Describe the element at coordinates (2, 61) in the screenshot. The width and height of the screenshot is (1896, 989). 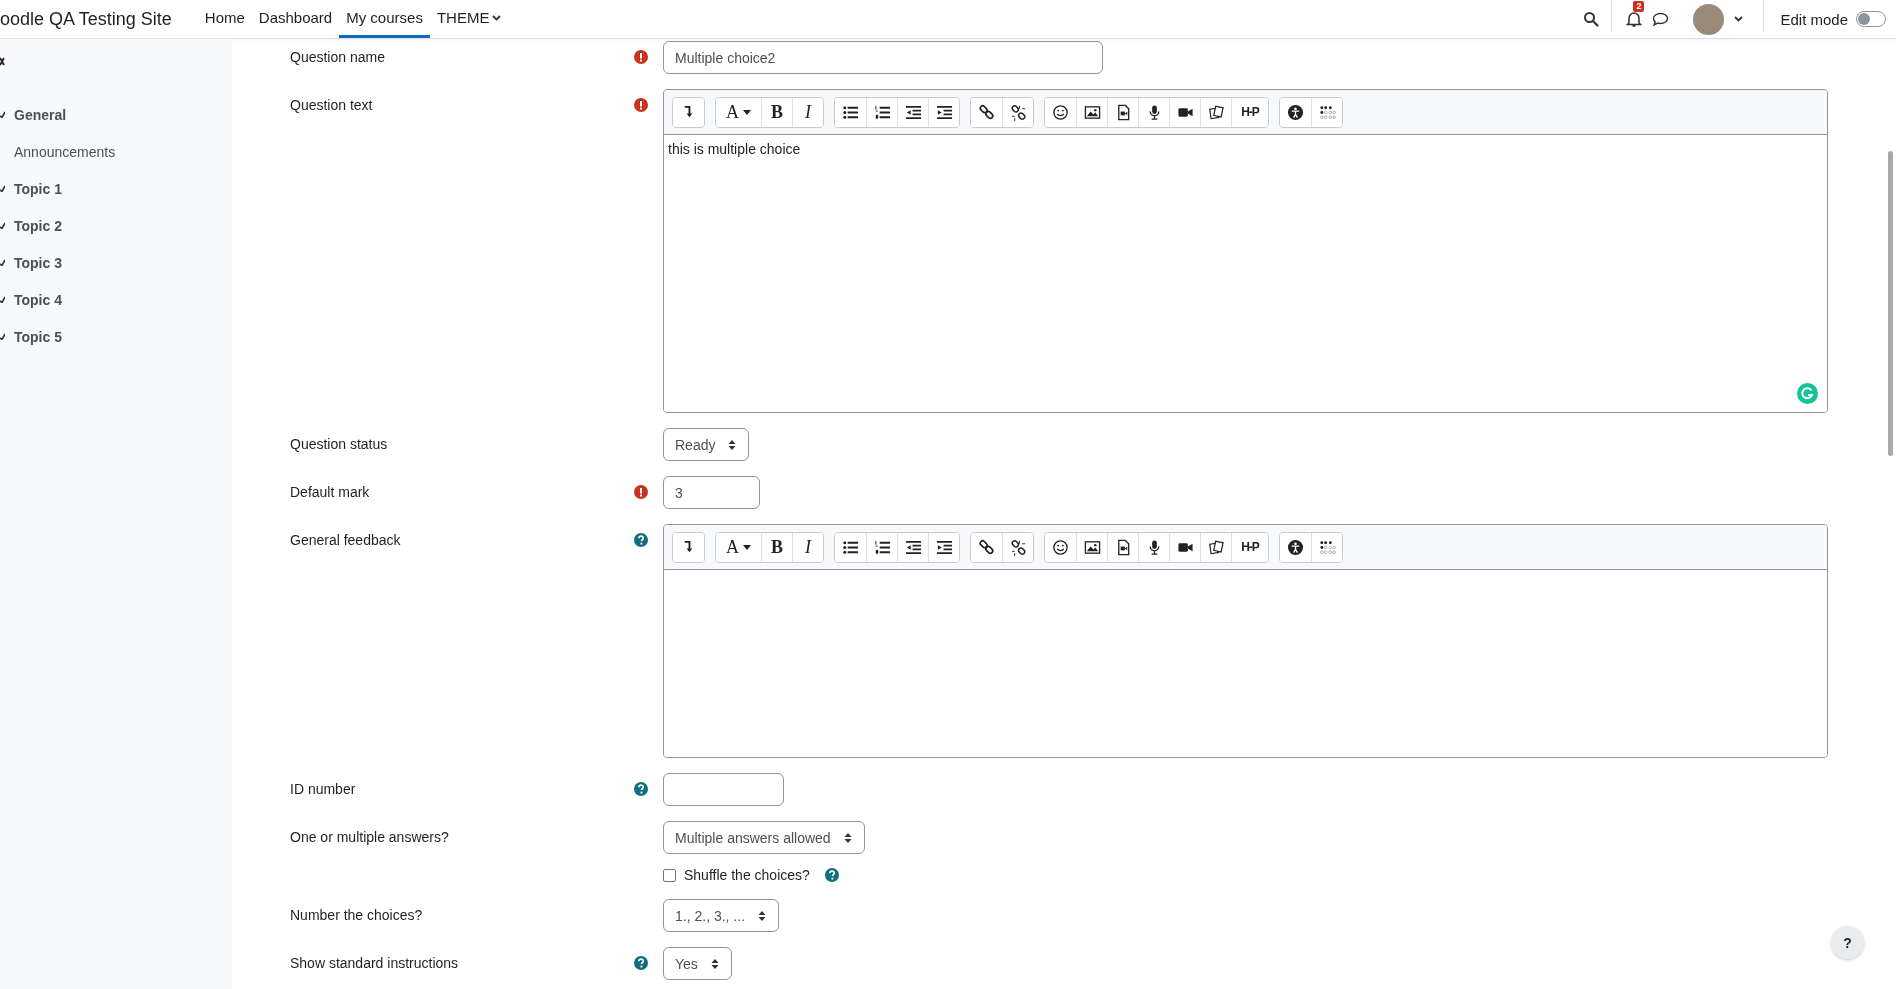
I see `close-icon` at that location.